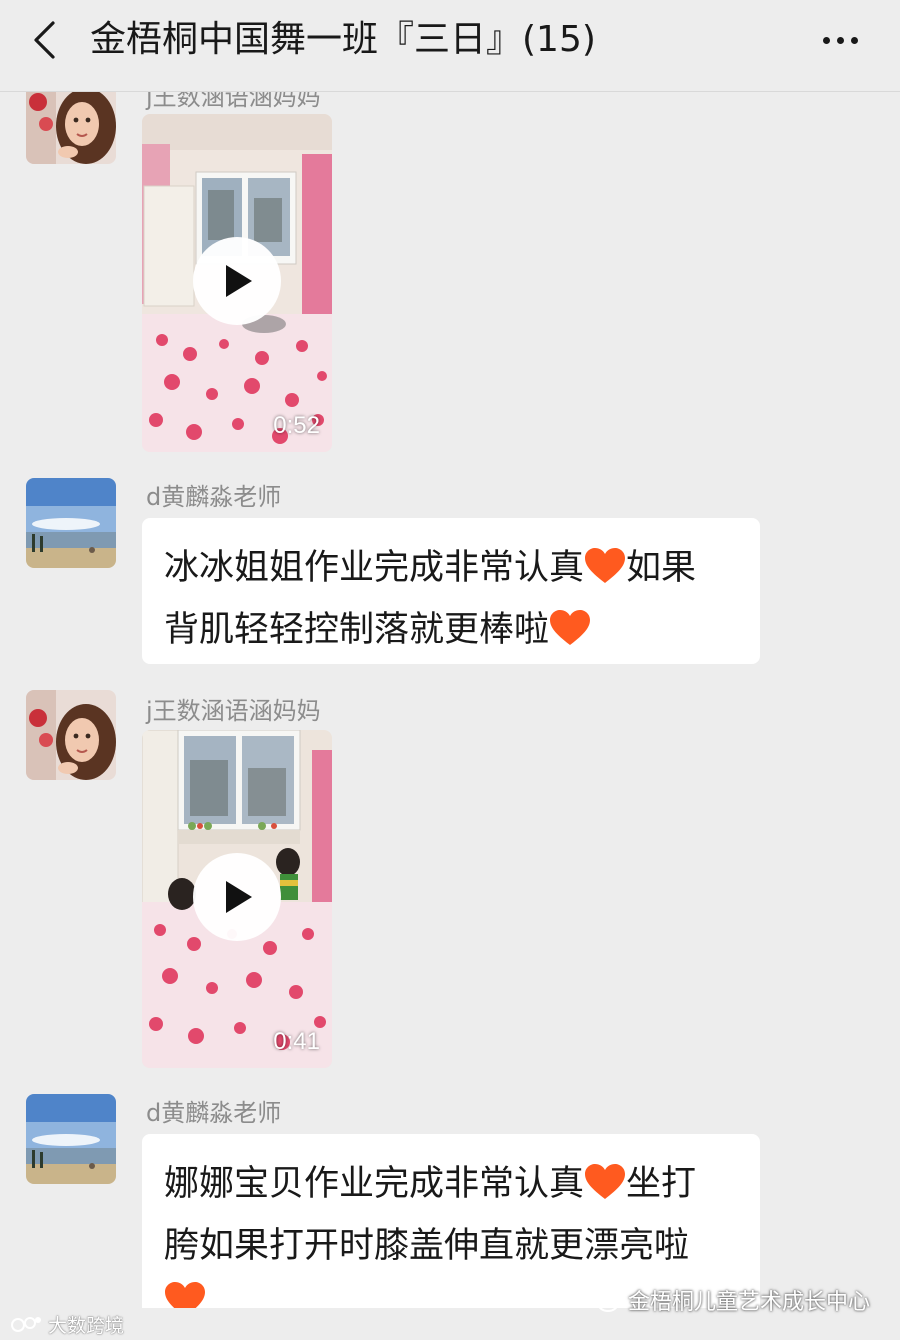  I want to click on back-button, so click(44, 40).